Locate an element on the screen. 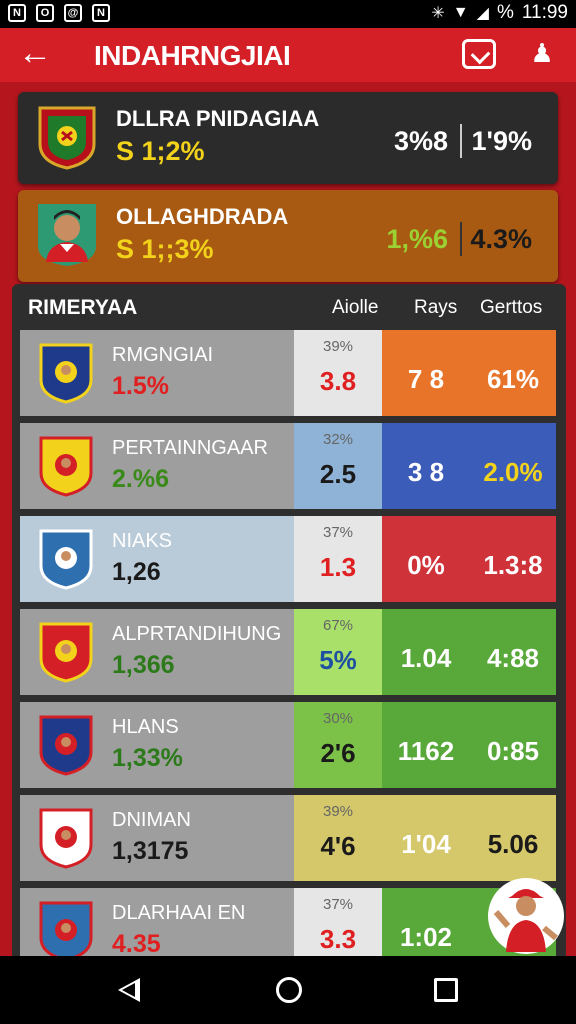  row-col1-value: 5% is located at coordinates (338, 660).